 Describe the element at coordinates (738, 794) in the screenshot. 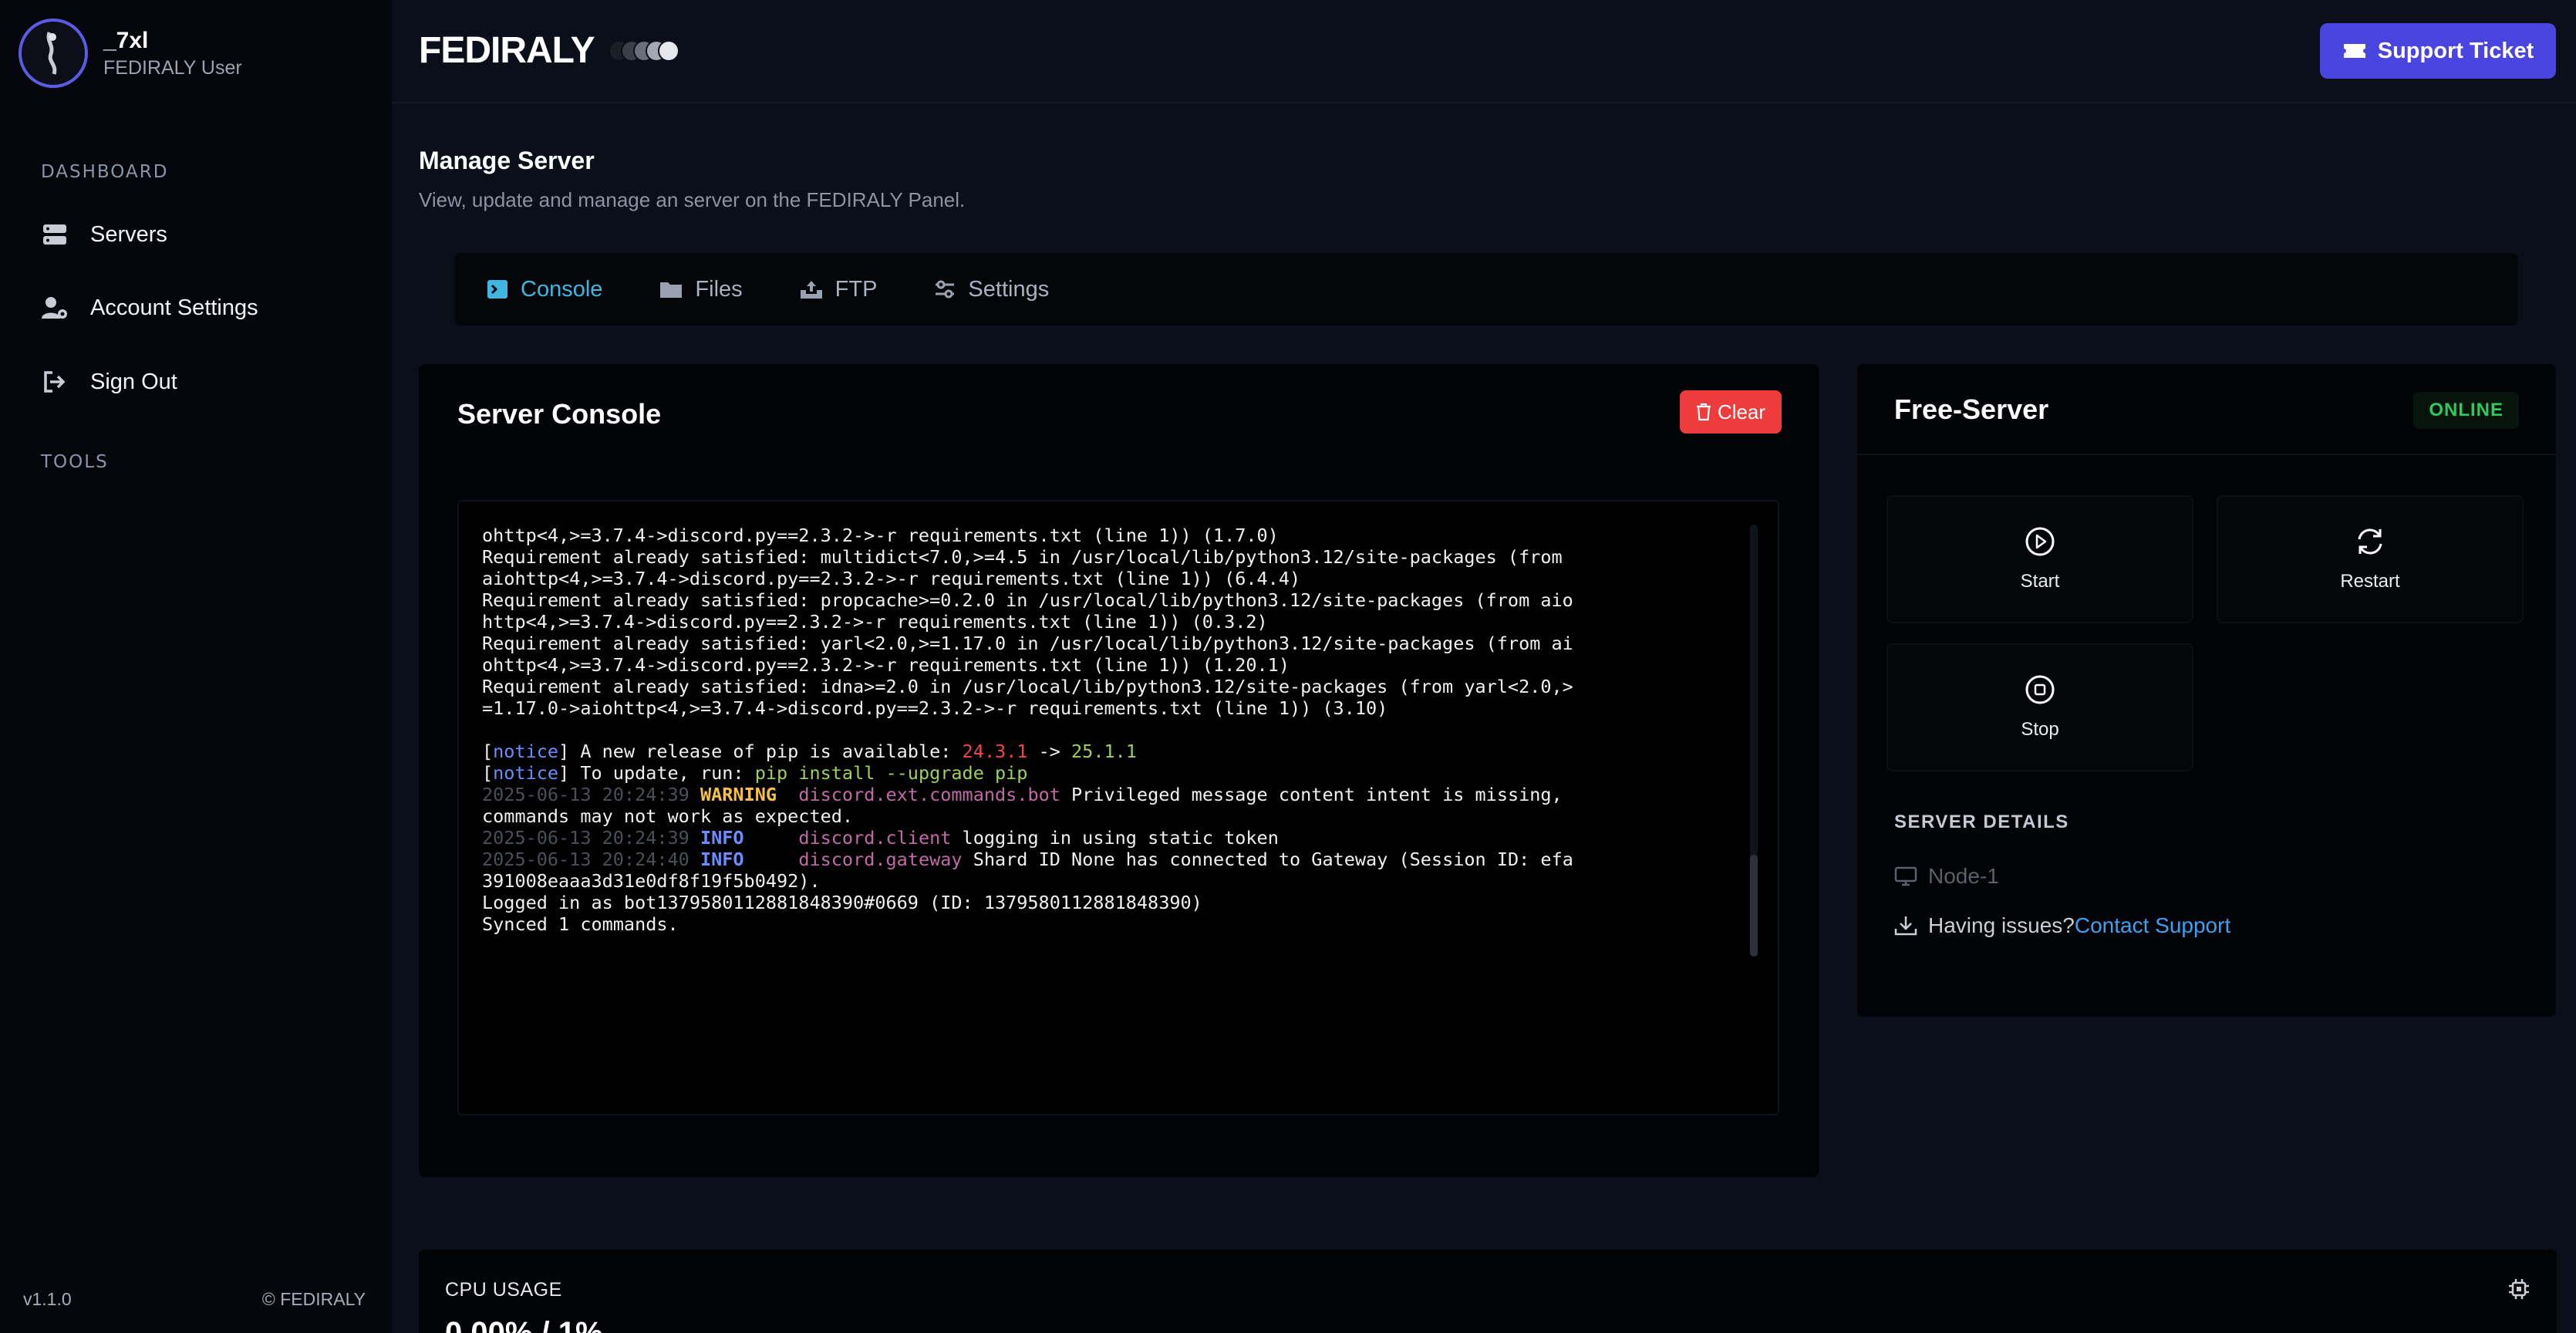

I see `log-level: WARNING` at that location.